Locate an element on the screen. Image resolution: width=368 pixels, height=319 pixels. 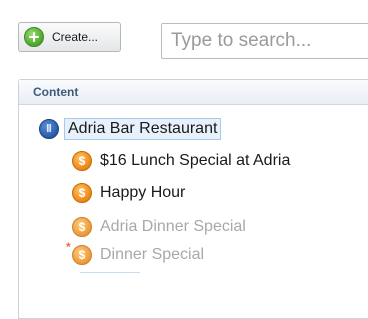
content-panel-title: Content is located at coordinates (56, 92).